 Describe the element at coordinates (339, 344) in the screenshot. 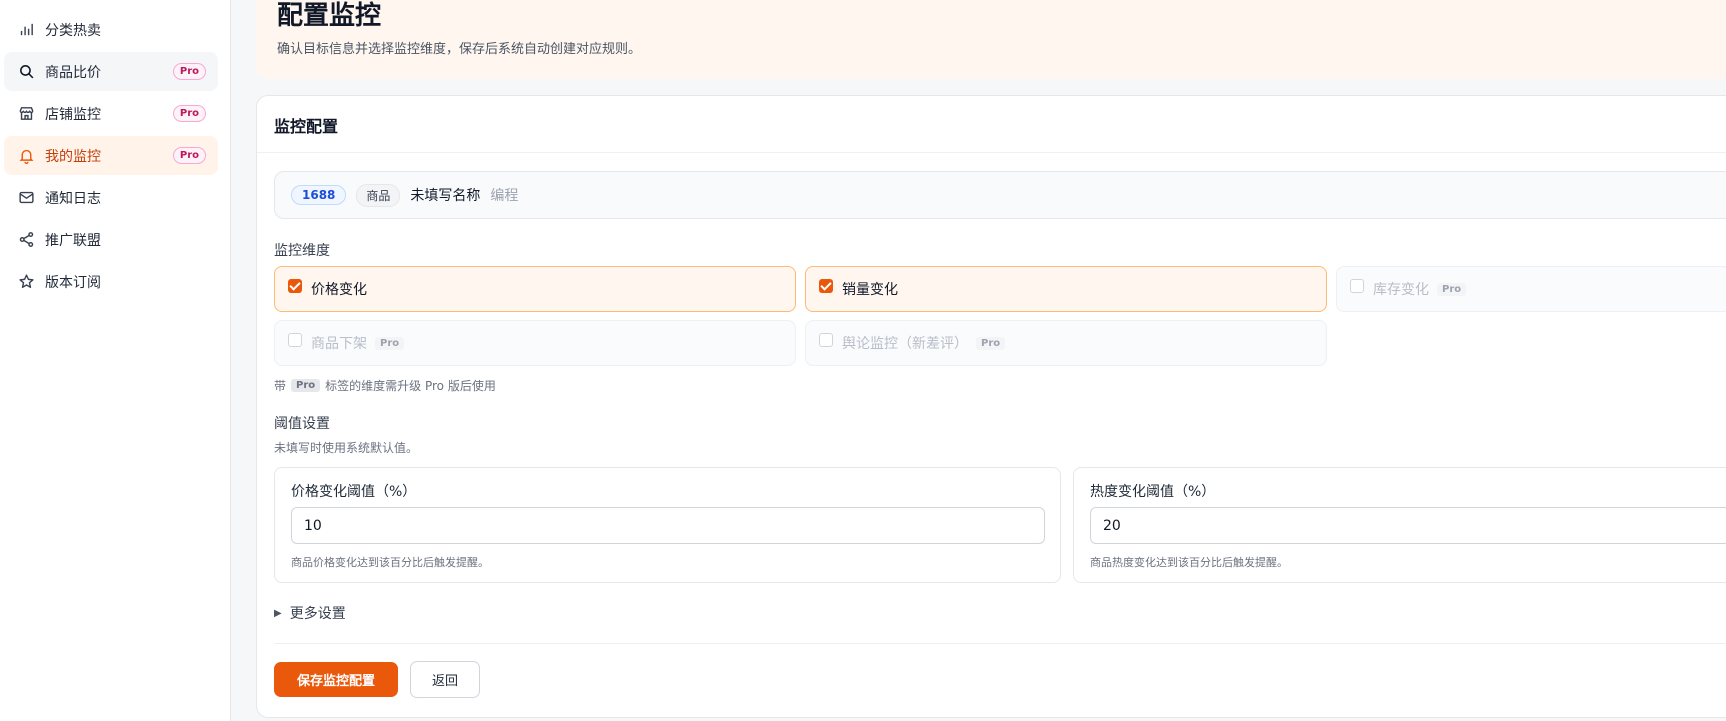

I see `dimension-label: 商品下架` at that location.